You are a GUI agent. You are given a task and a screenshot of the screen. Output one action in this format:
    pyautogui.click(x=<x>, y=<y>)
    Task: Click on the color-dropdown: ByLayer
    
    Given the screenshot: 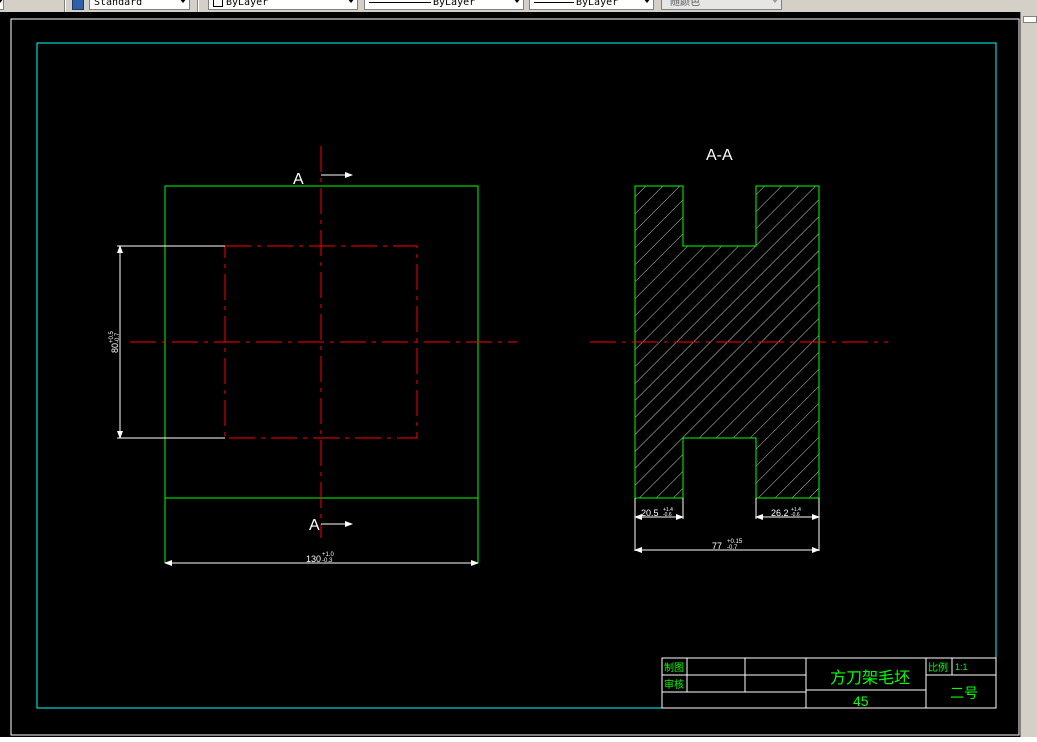 What is the action you would take?
    pyautogui.click(x=283, y=5)
    